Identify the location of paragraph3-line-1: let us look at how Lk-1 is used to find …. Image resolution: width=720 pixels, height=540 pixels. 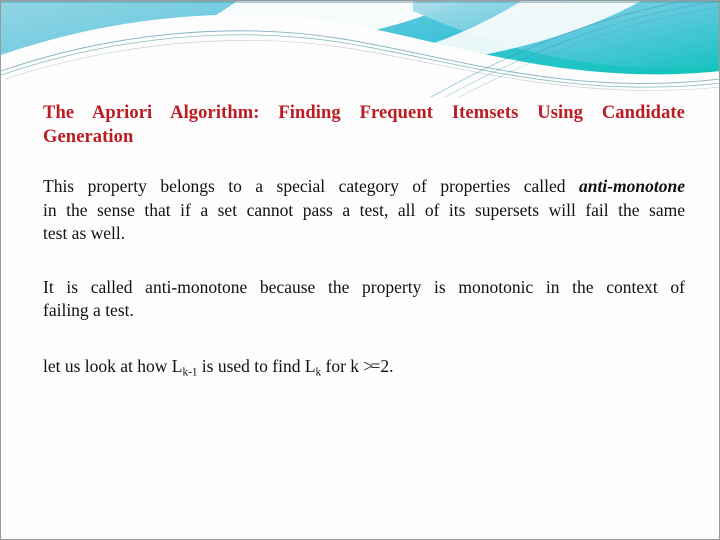
(364, 367).